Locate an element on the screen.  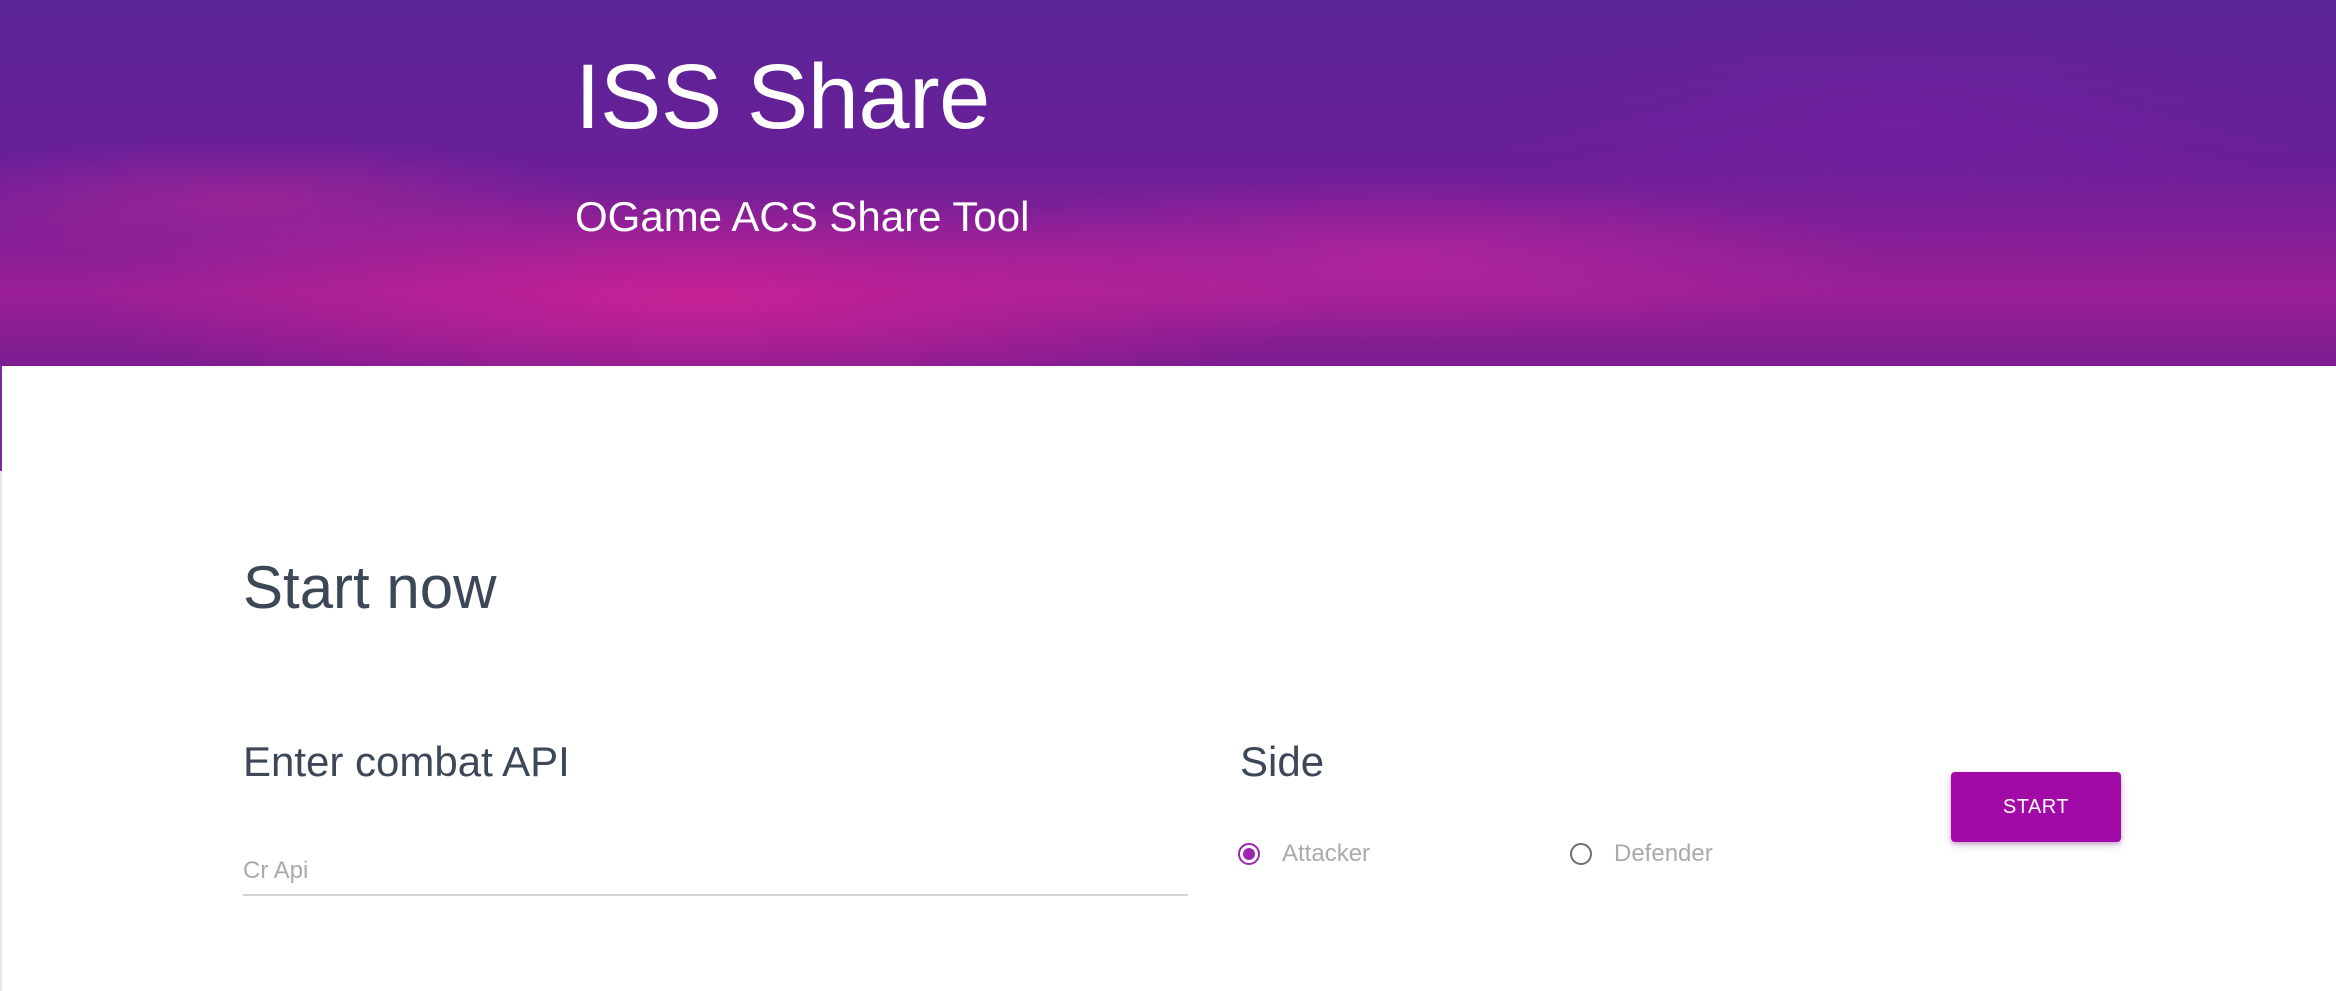
card-accent-bar is located at coordinates (1, 418).